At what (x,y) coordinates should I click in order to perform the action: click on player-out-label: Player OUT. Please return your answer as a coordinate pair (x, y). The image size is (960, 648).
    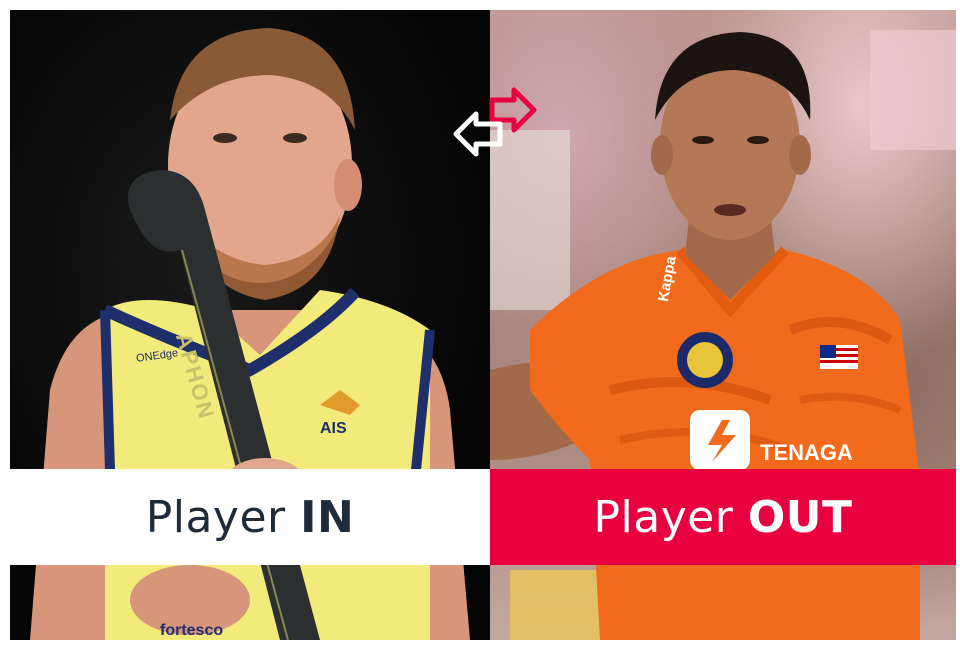
    Looking at the image, I should click on (722, 517).